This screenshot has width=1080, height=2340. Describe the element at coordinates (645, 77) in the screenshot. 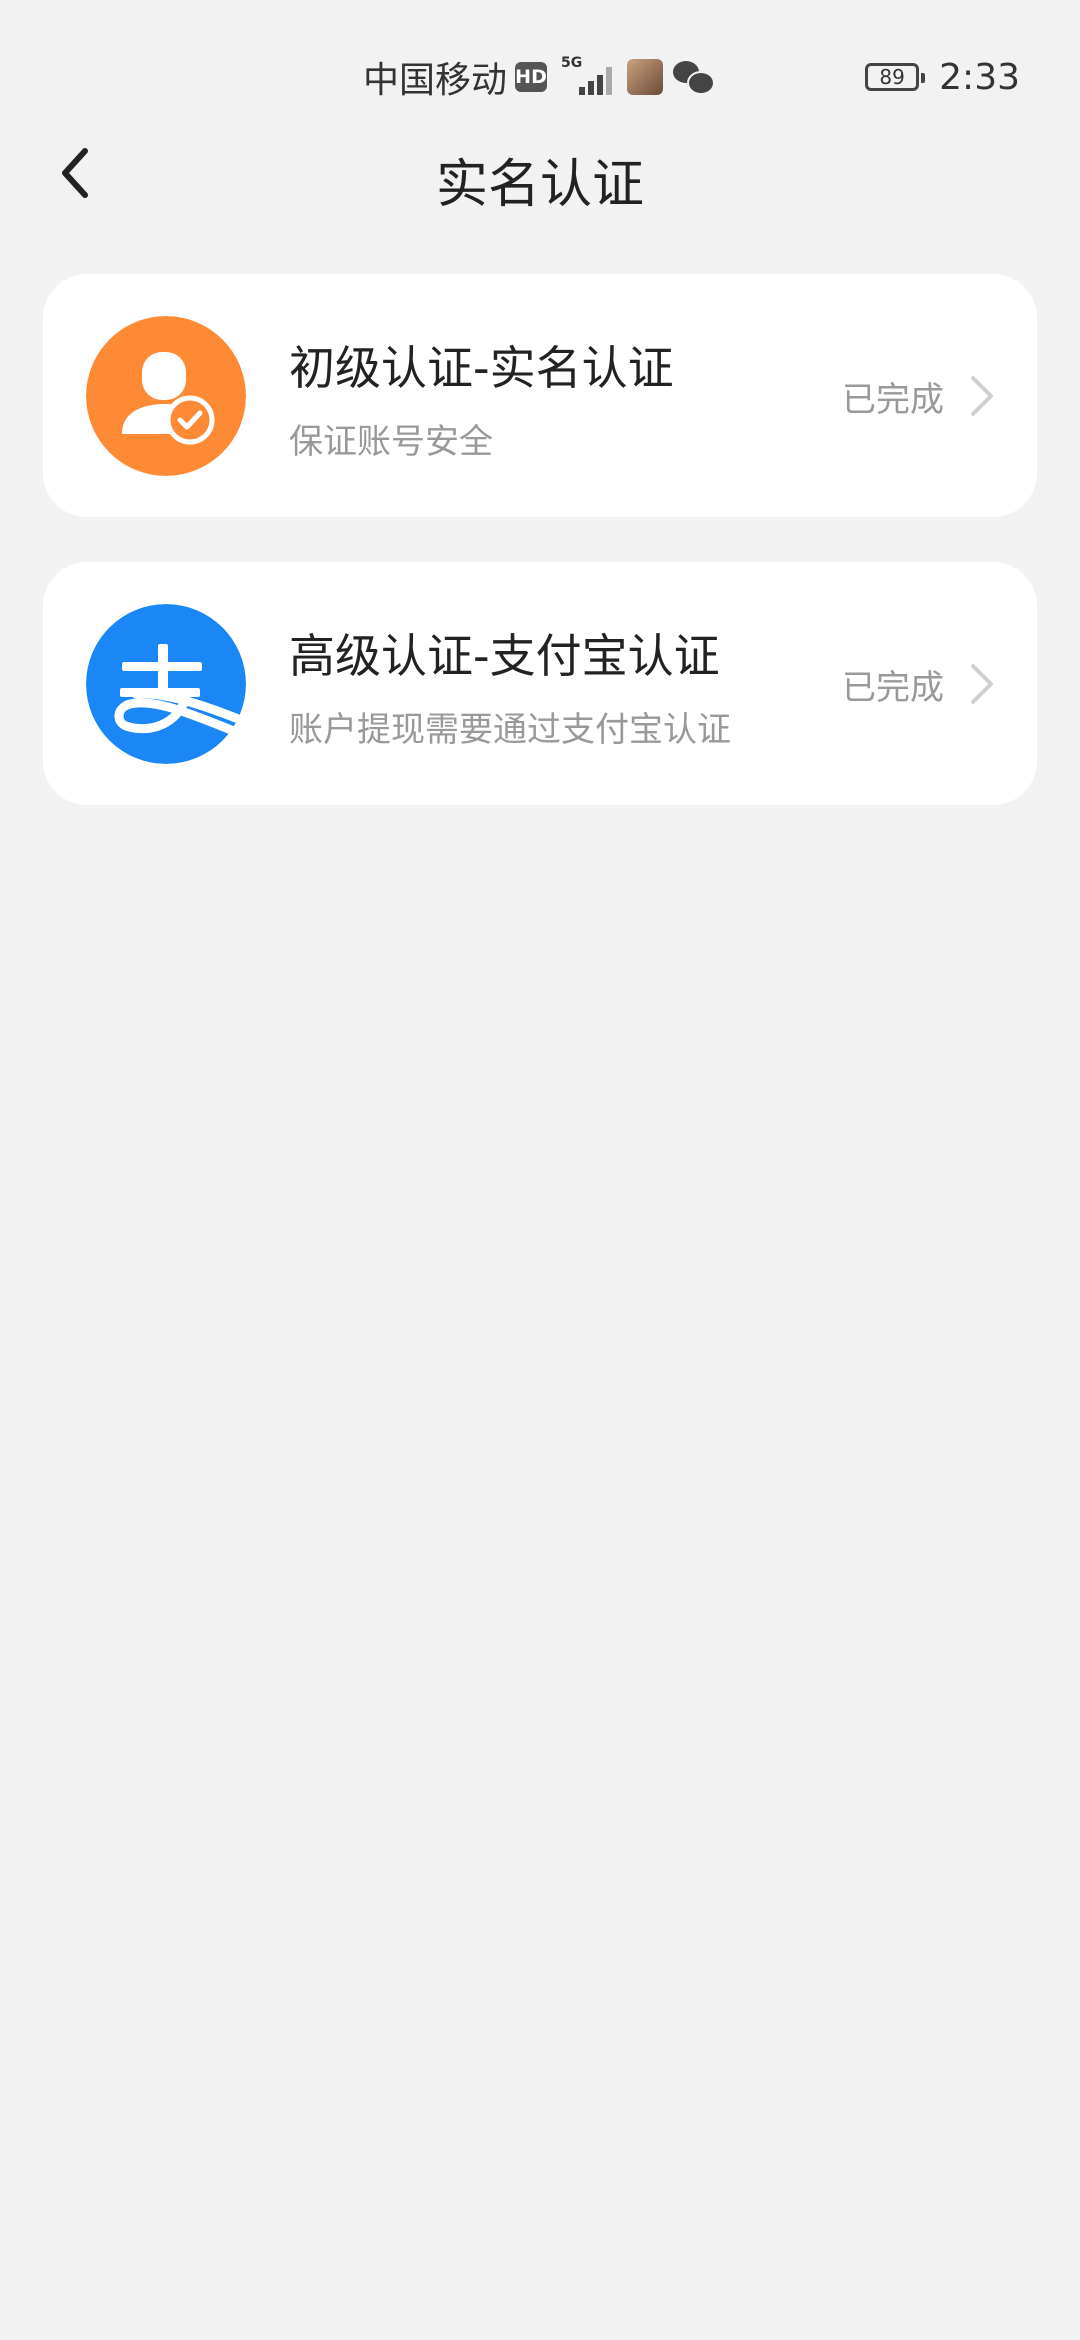

I see `notification-avatar-icon` at that location.